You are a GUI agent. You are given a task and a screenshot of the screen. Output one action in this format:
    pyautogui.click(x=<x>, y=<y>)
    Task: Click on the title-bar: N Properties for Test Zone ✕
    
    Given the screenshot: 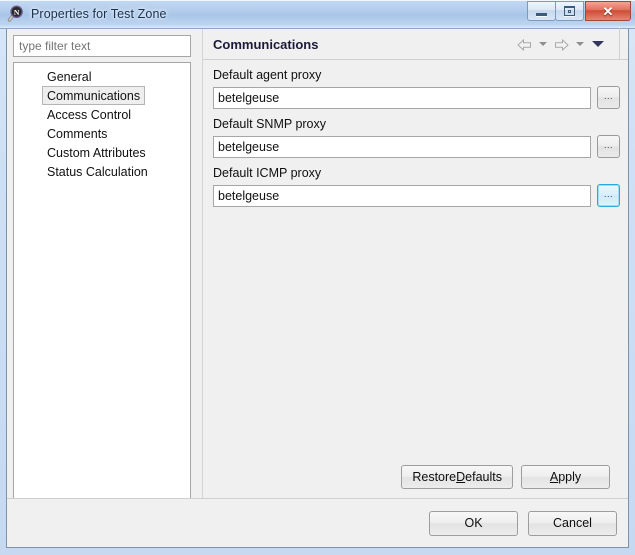 What is the action you would take?
    pyautogui.click(x=317, y=14)
    